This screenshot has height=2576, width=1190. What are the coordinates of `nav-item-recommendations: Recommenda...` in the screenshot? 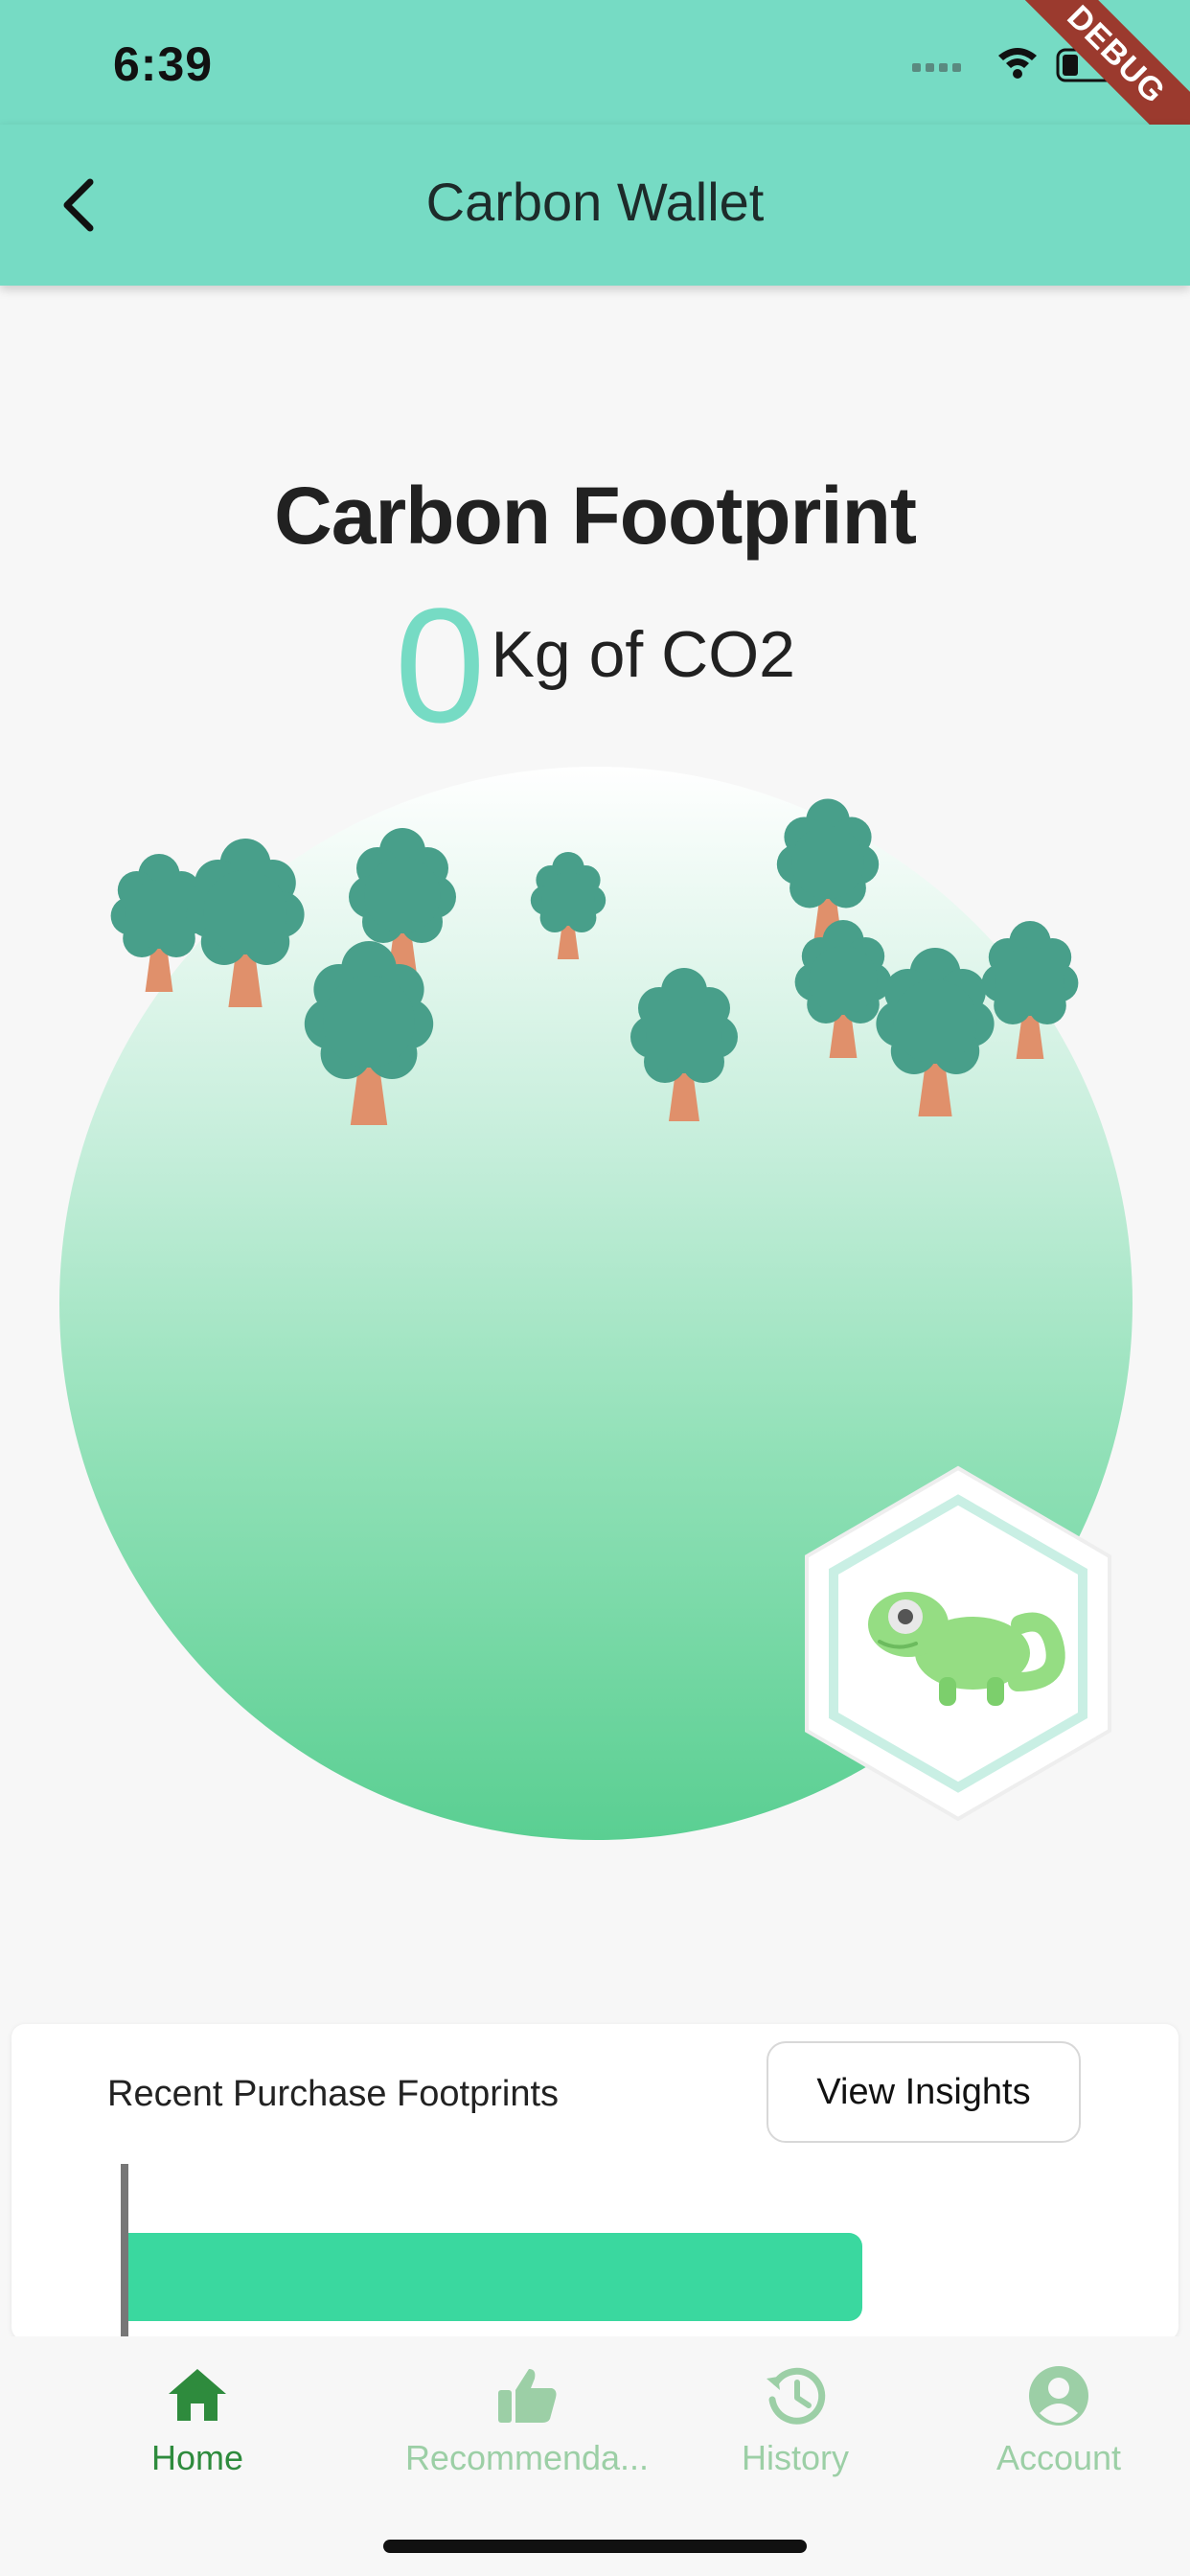 It's located at (527, 2417).